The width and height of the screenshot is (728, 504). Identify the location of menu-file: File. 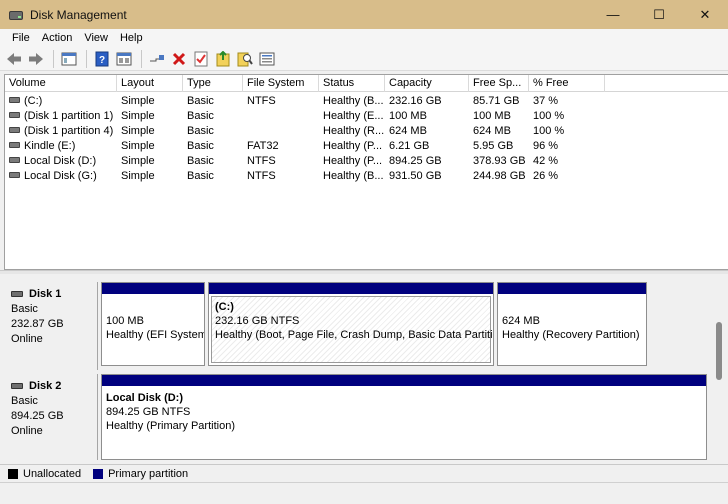
(21, 38).